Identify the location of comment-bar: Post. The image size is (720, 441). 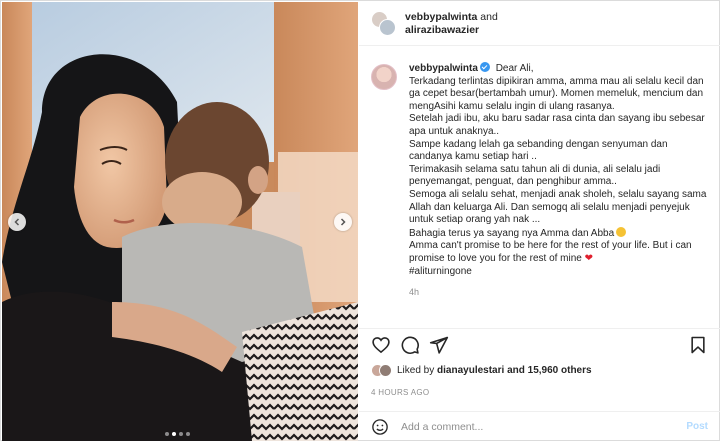
(539, 426).